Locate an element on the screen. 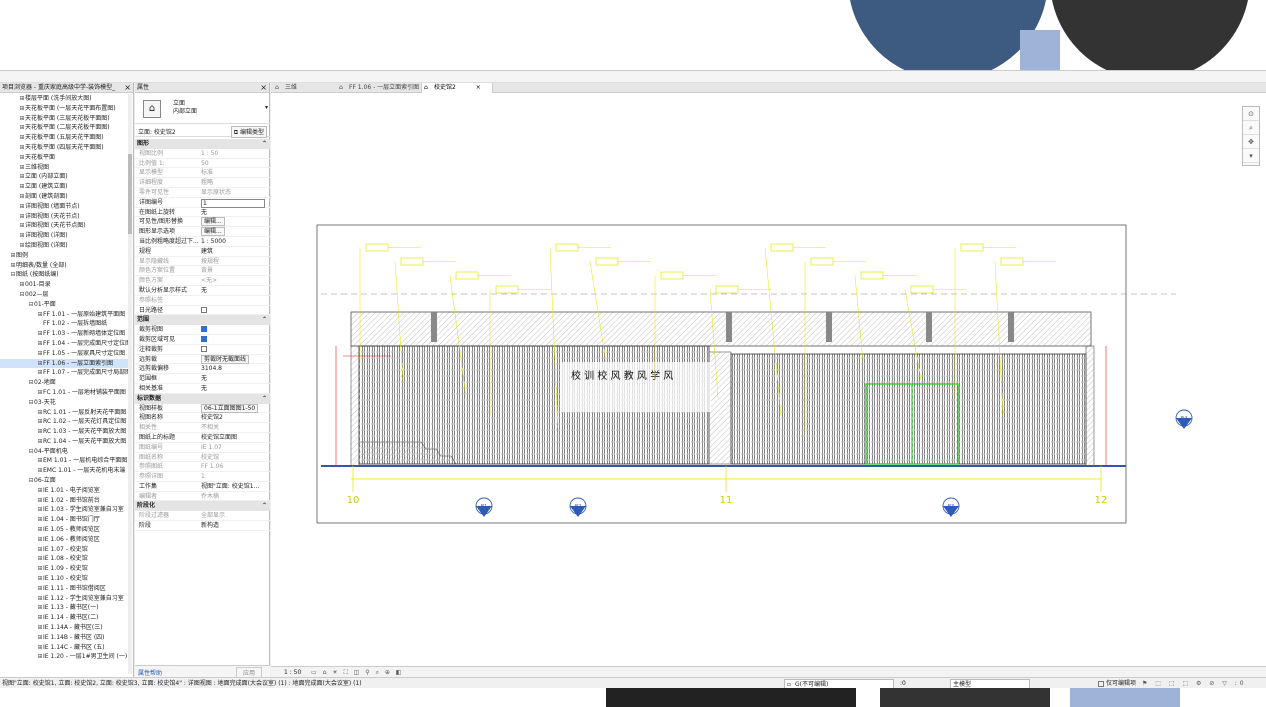  tree-item: ⊞天花板平面 (四层天花平面图) is located at coordinates (64, 148).